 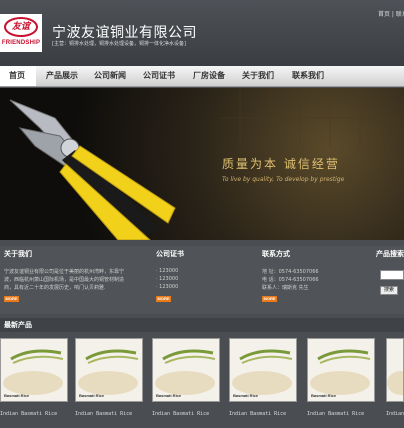 I want to click on product-card, so click(x=395, y=370).